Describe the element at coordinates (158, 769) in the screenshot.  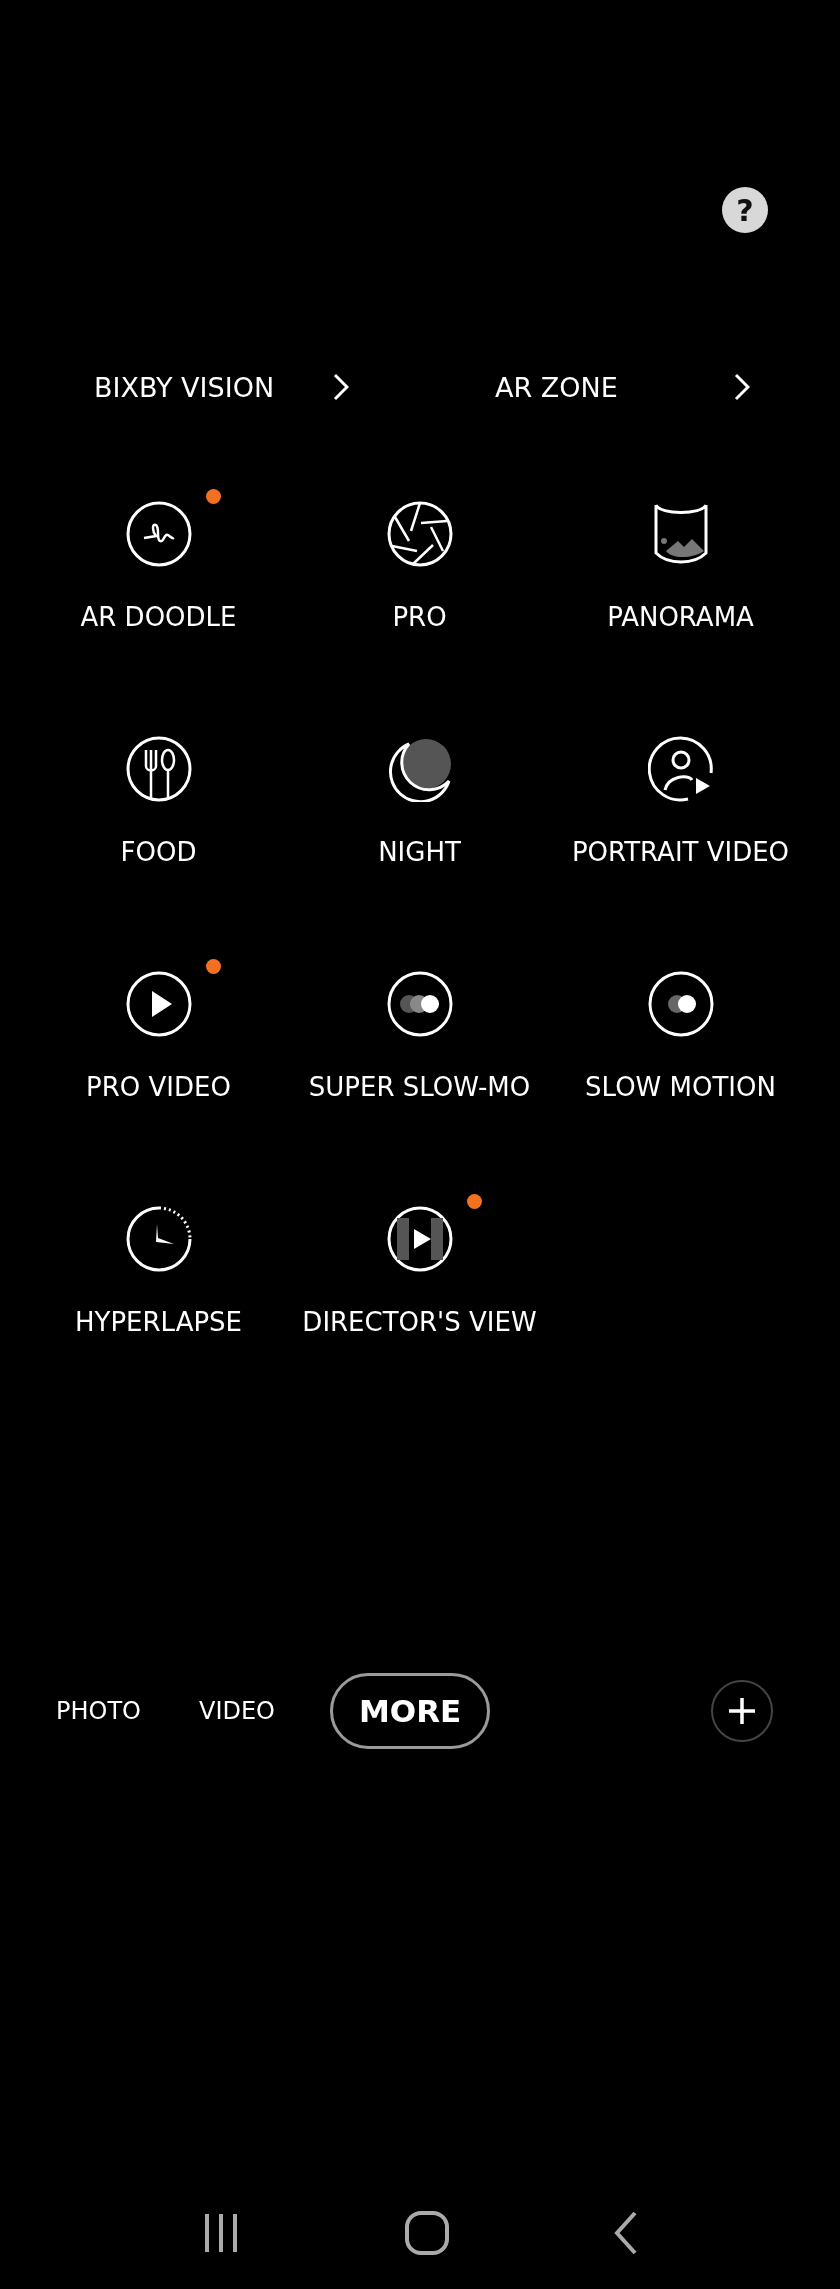
I see `fork-spoon-icon` at that location.